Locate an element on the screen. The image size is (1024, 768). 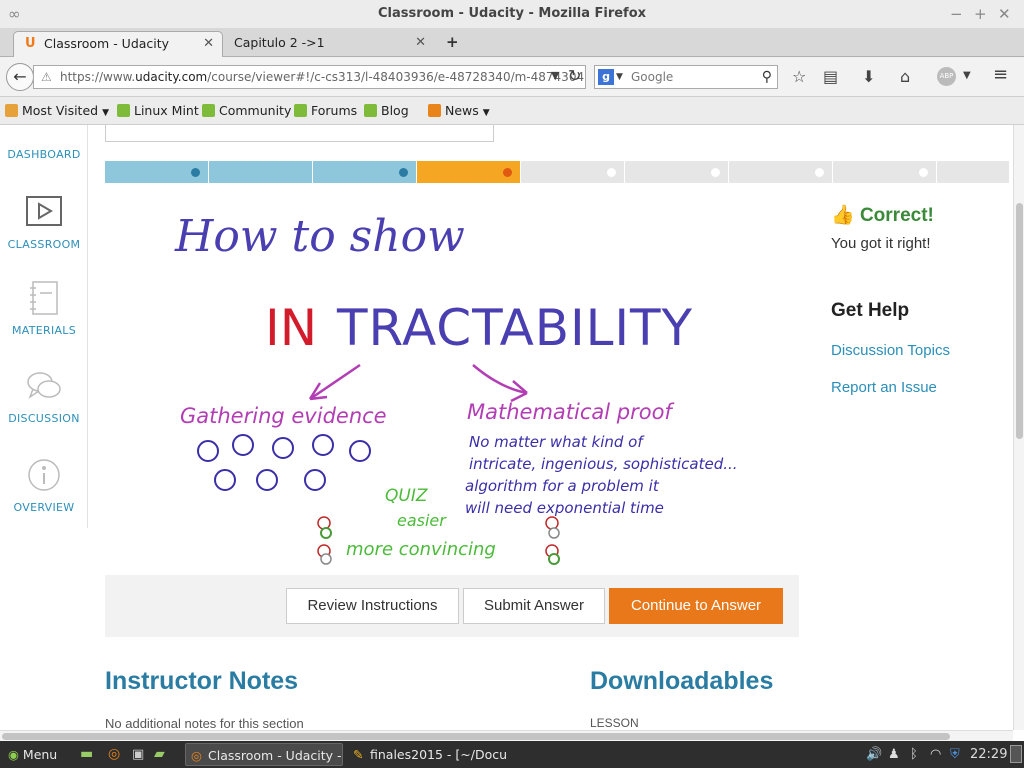
info-icon is located at coordinates (44, 475).